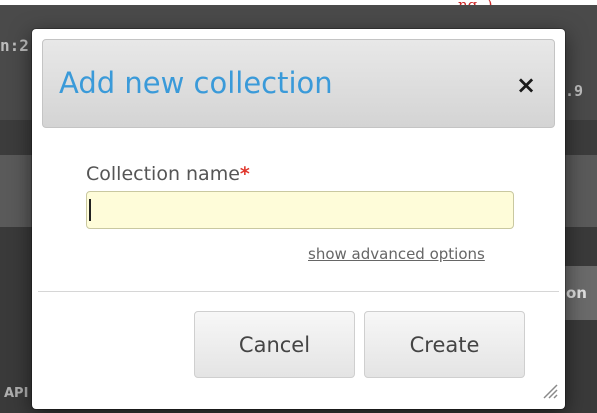 The height and width of the screenshot is (413, 597). What do you see at coordinates (300, 210) in the screenshot?
I see `collection-name-input` at bounding box center [300, 210].